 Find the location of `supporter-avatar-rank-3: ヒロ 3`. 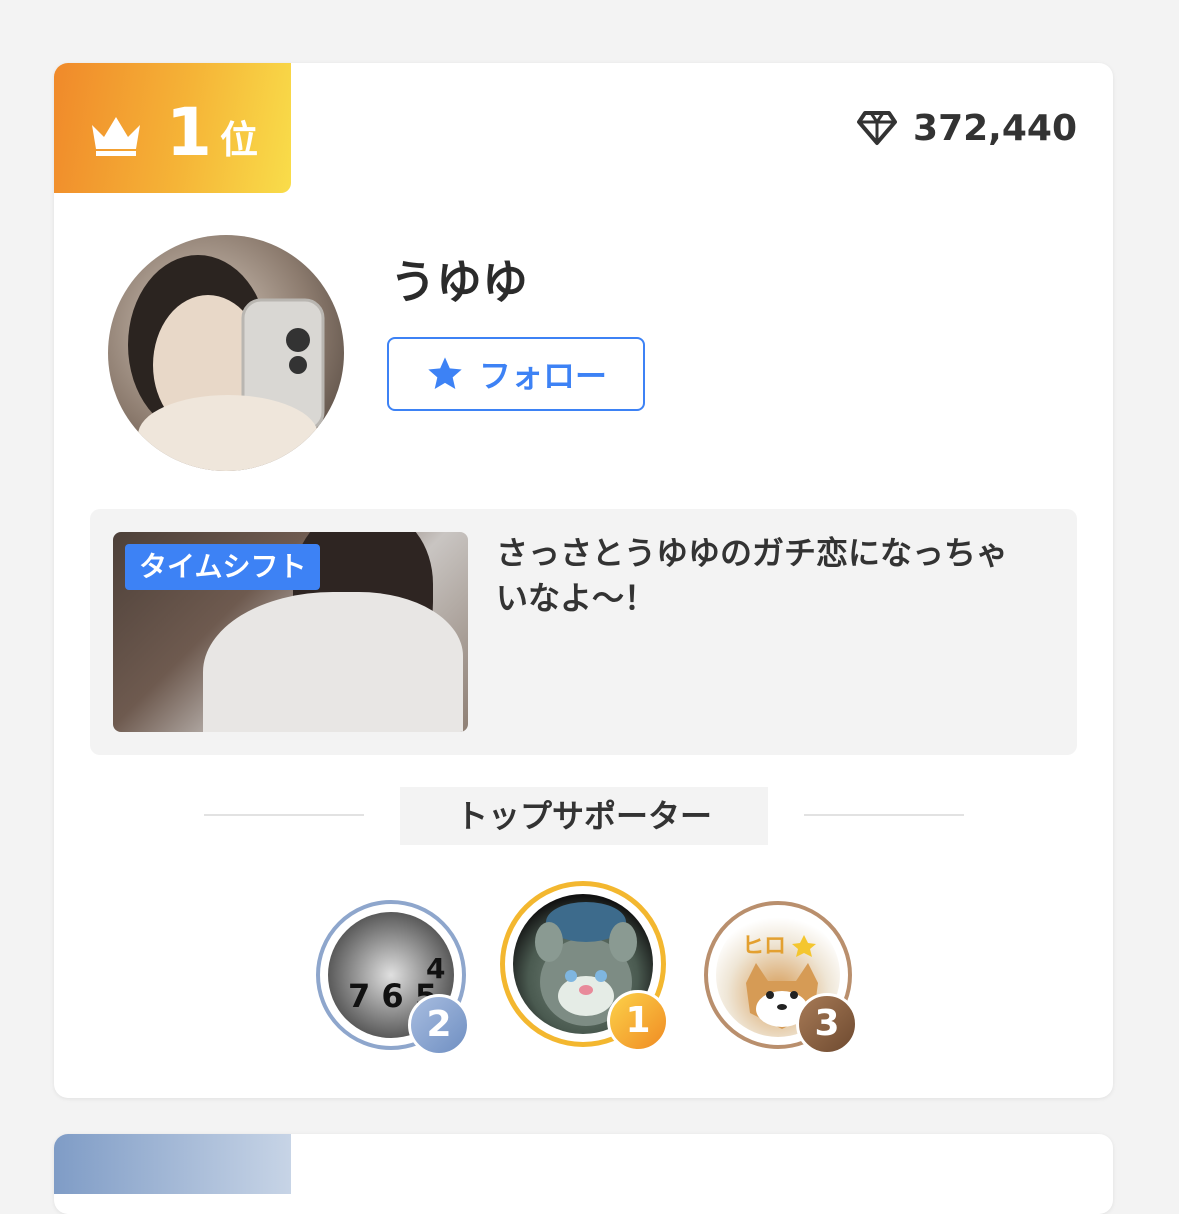

supporter-avatar-rank-3: ヒロ 3 is located at coordinates (781, 978).